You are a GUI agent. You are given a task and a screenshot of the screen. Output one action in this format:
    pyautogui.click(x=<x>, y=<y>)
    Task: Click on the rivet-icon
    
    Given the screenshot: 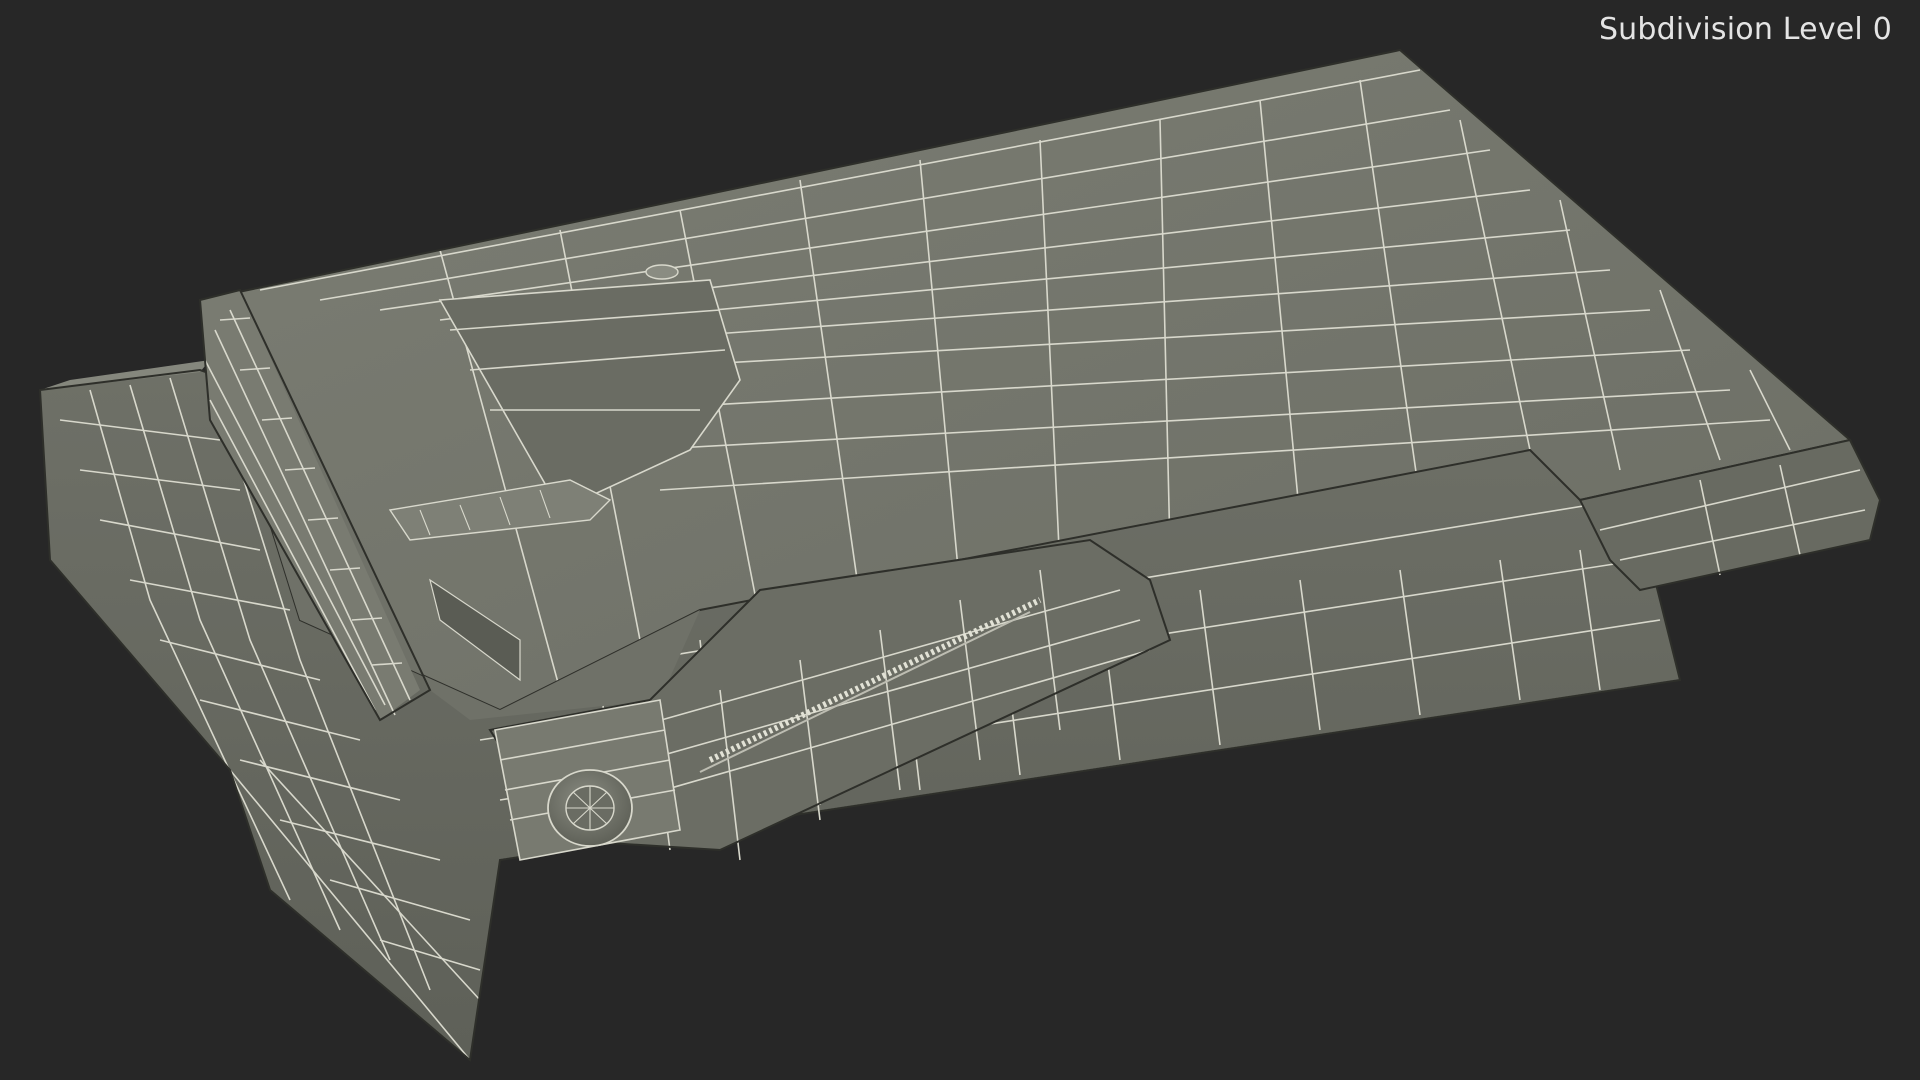 What is the action you would take?
    pyautogui.click(x=662, y=272)
    